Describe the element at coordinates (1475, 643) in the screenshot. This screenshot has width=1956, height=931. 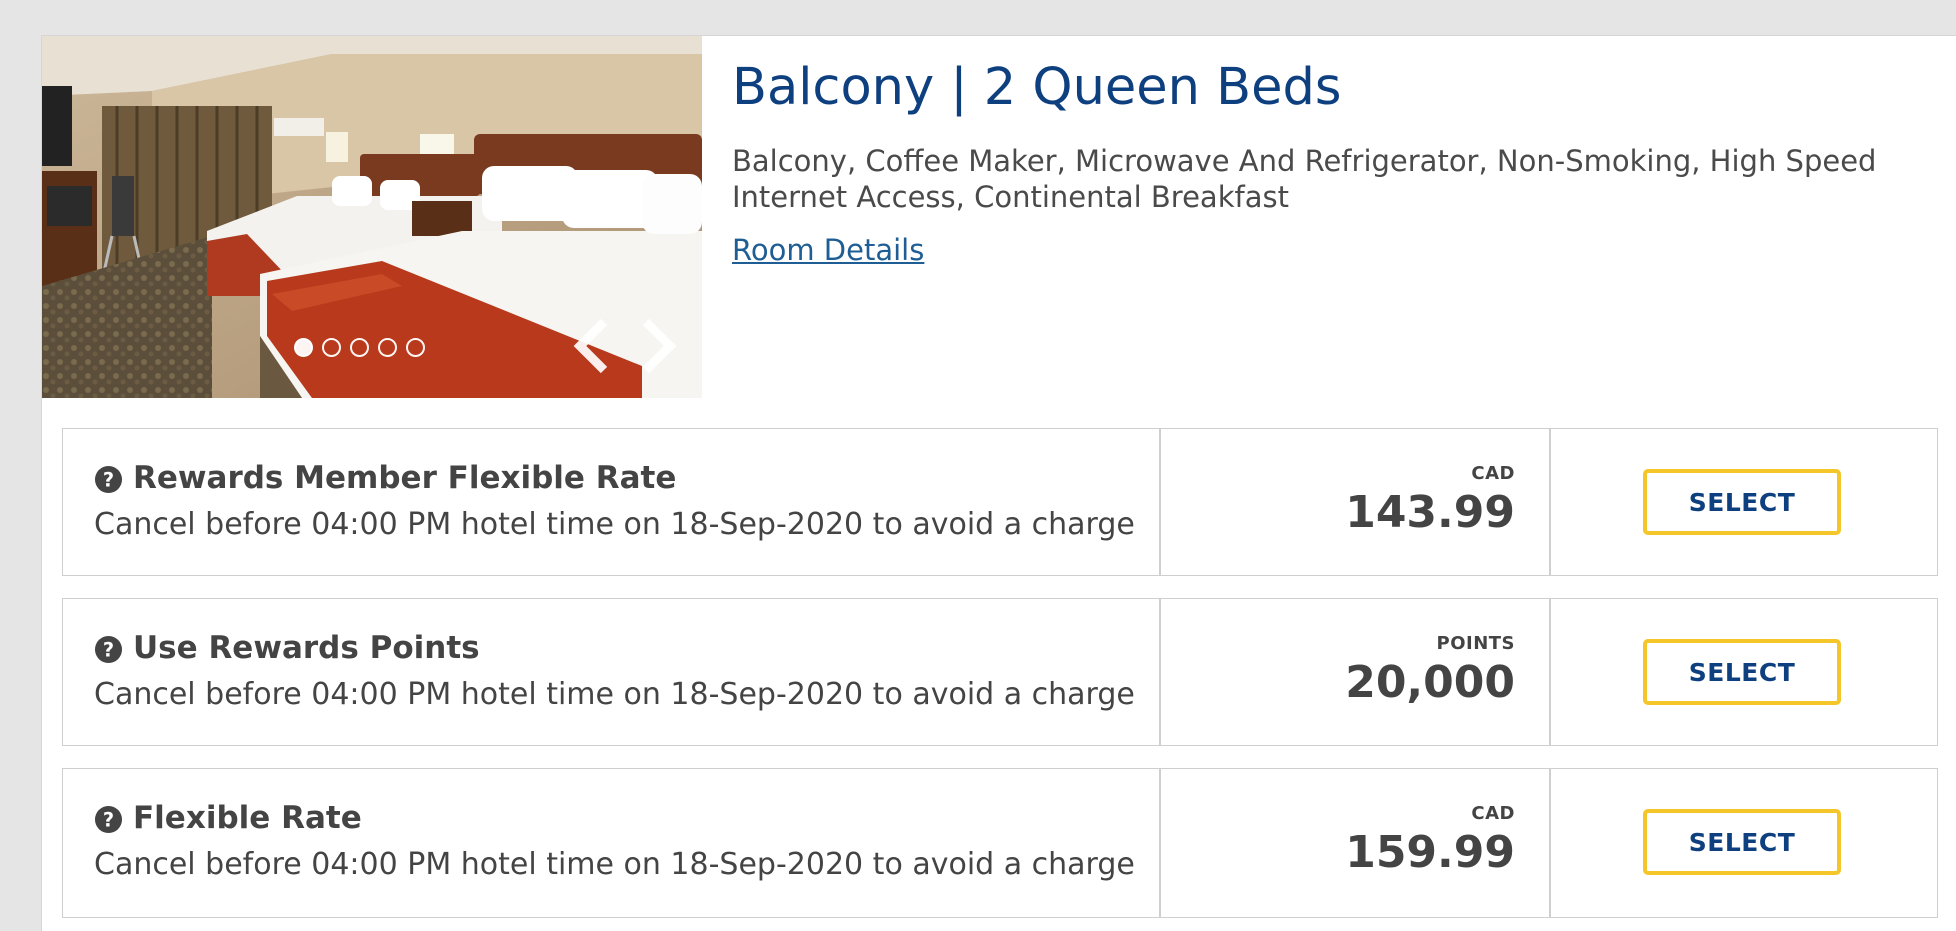
I see `price-currency: POINTS` at that location.